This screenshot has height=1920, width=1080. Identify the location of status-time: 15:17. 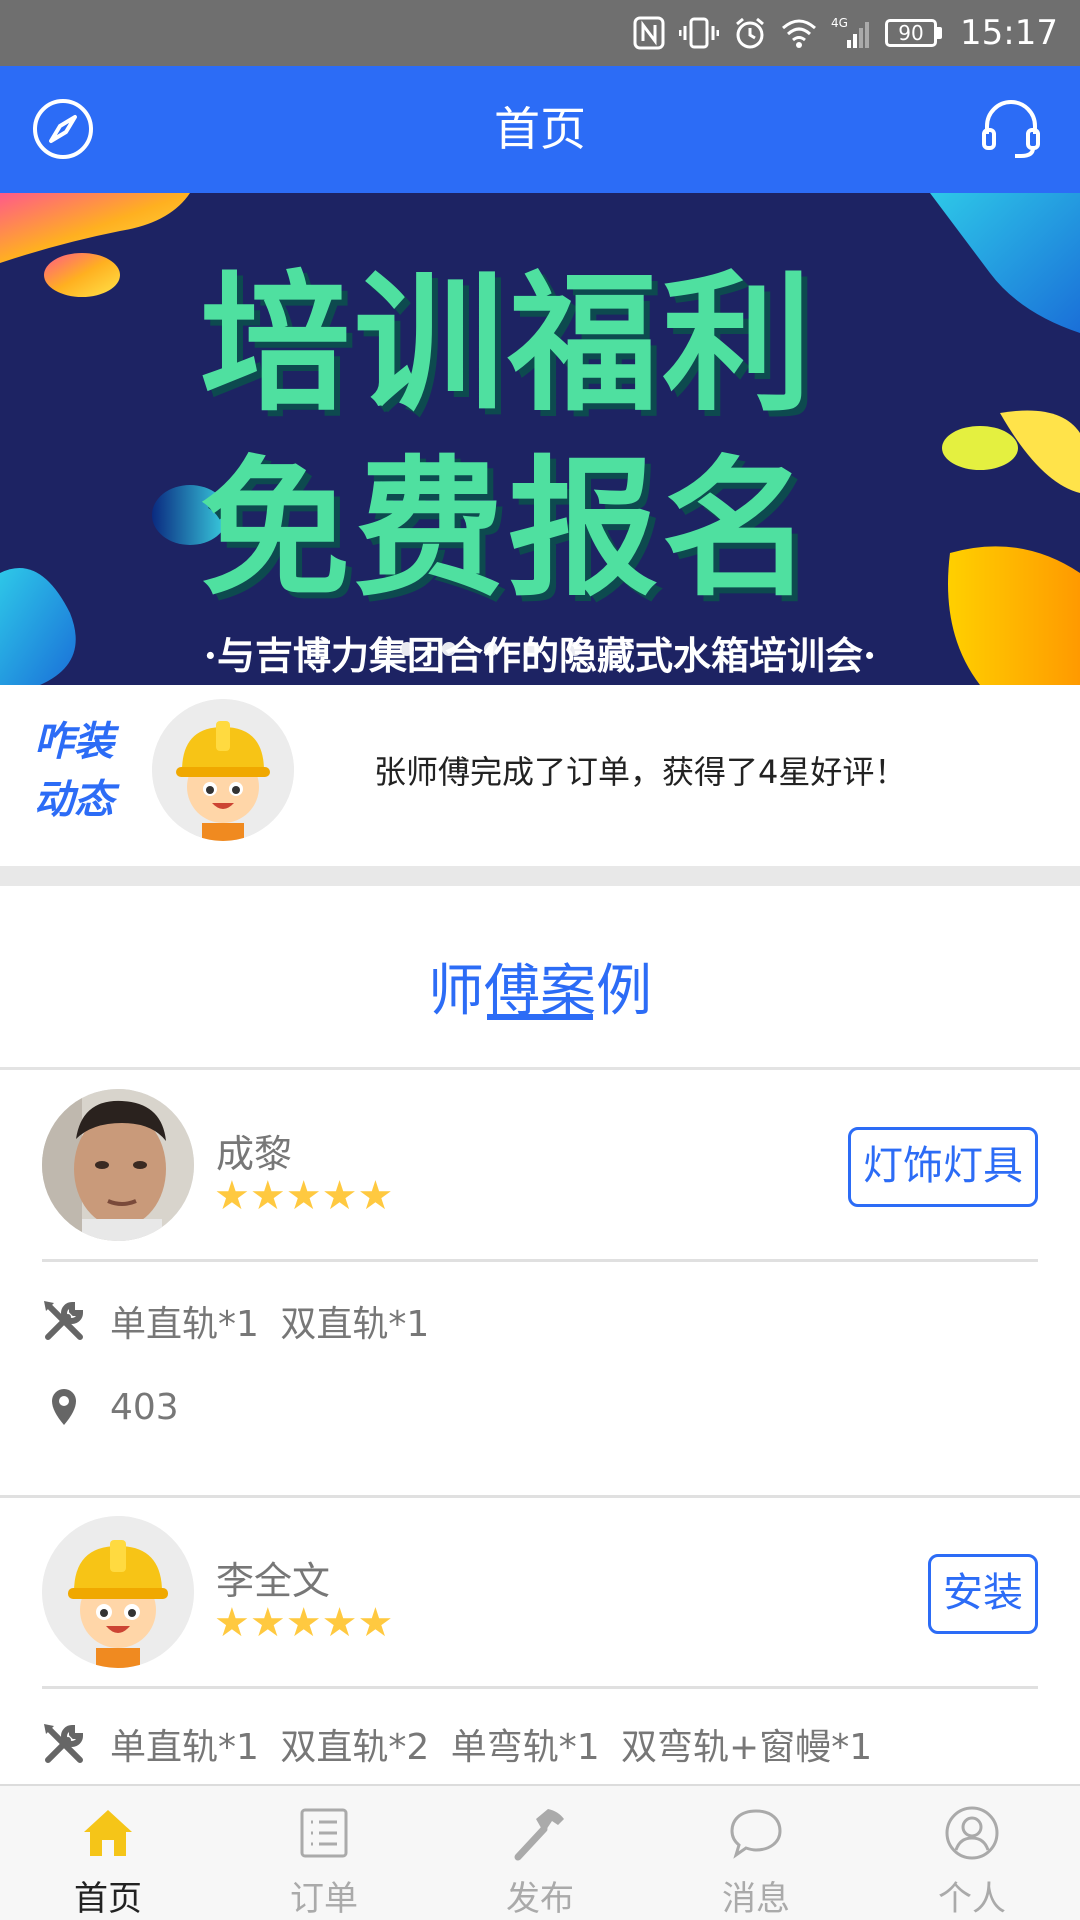
(1009, 33).